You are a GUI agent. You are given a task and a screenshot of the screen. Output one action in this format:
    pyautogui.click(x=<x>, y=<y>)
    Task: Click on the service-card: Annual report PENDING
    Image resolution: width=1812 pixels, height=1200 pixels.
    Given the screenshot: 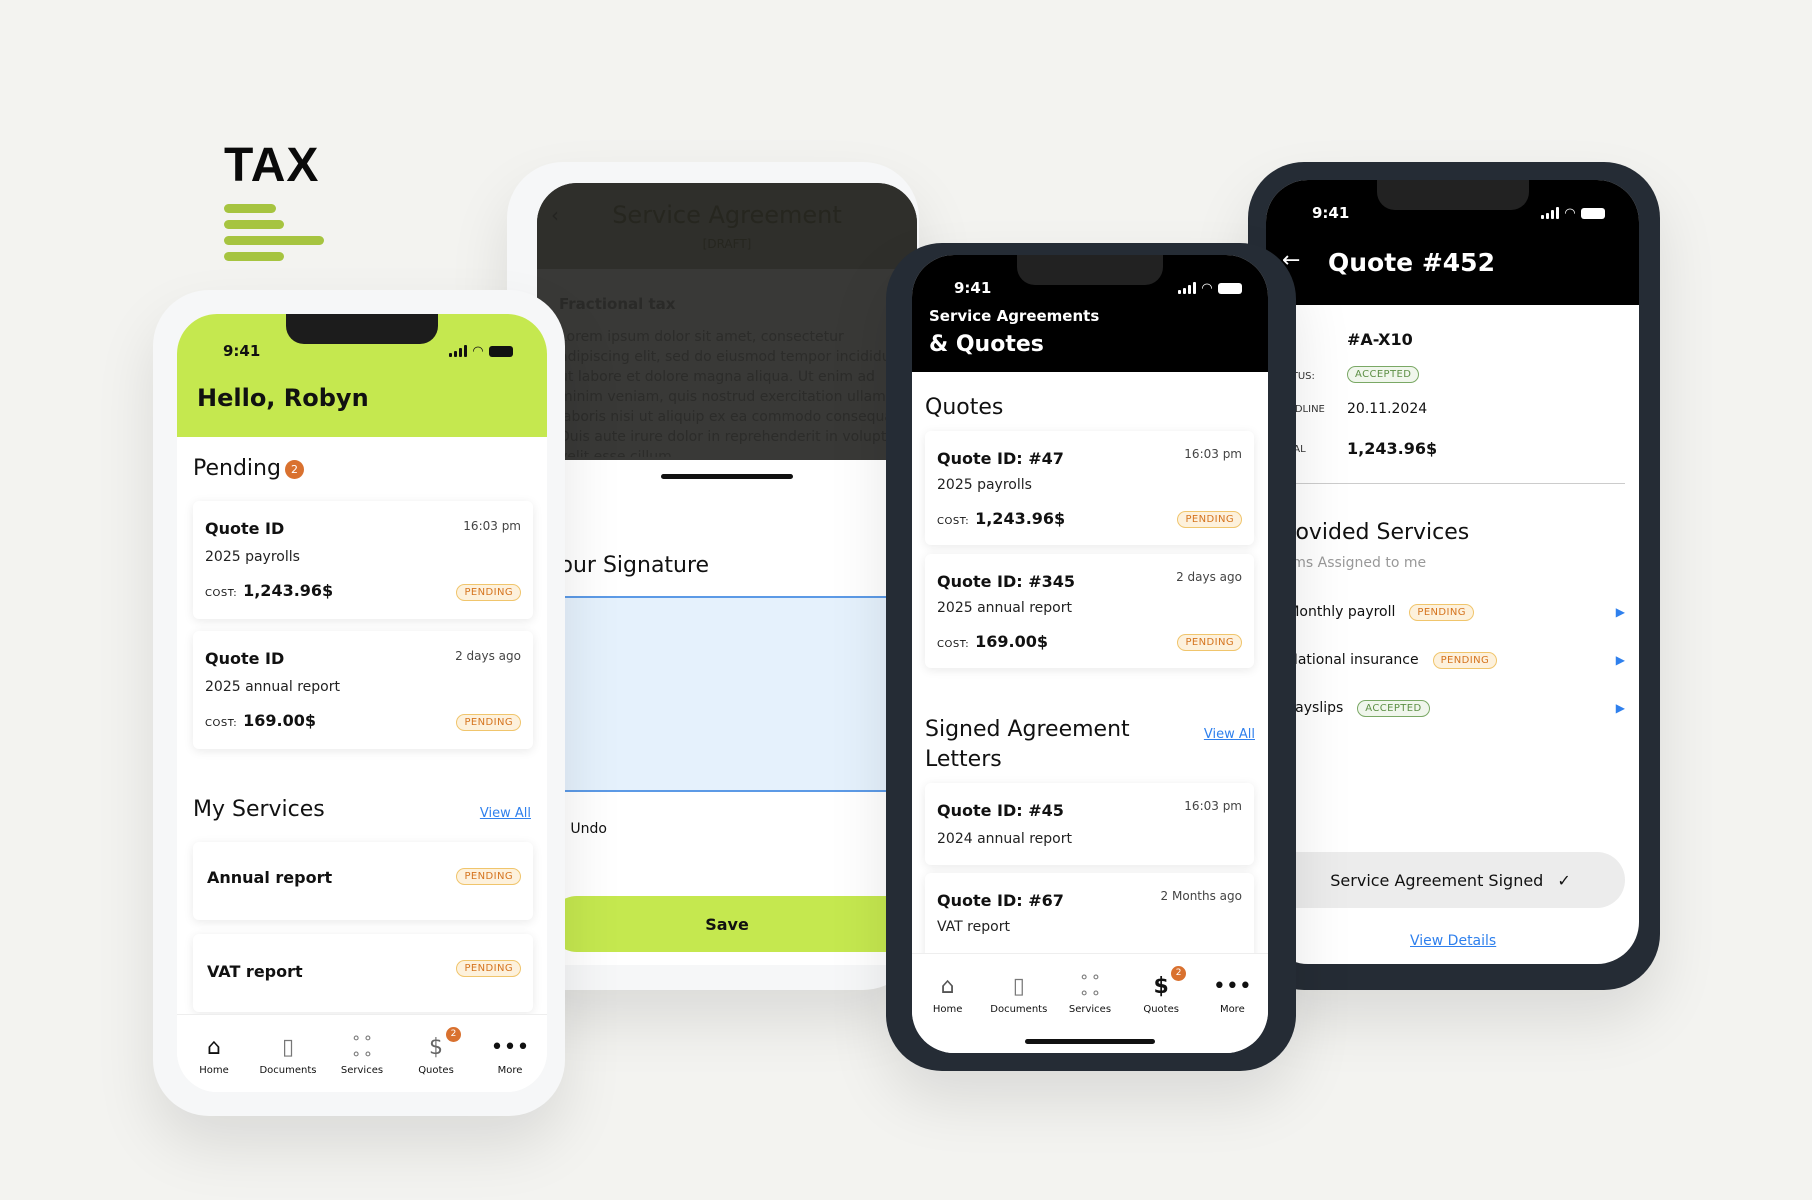 What is the action you would take?
    pyautogui.click(x=363, y=881)
    